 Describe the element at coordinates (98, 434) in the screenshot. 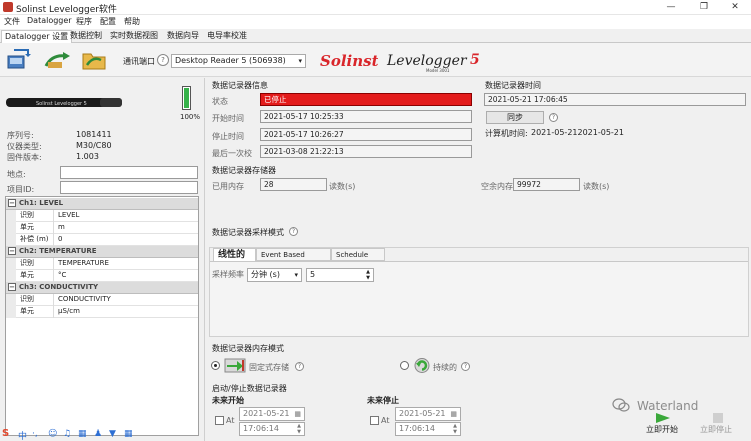

I see `ime-user-icon: ♟` at that location.